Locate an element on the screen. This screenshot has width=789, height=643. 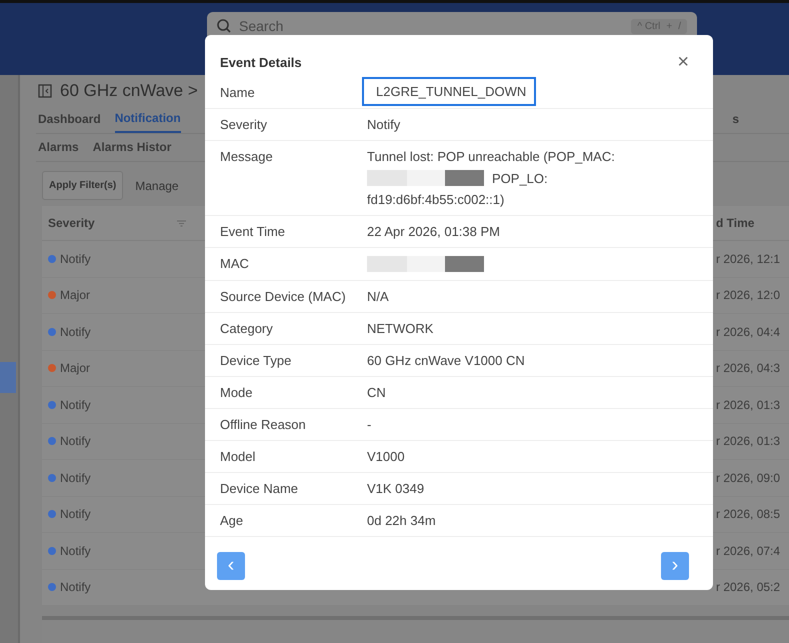
table-cell-text: r 2026, 05:2 is located at coordinates (749, 587).